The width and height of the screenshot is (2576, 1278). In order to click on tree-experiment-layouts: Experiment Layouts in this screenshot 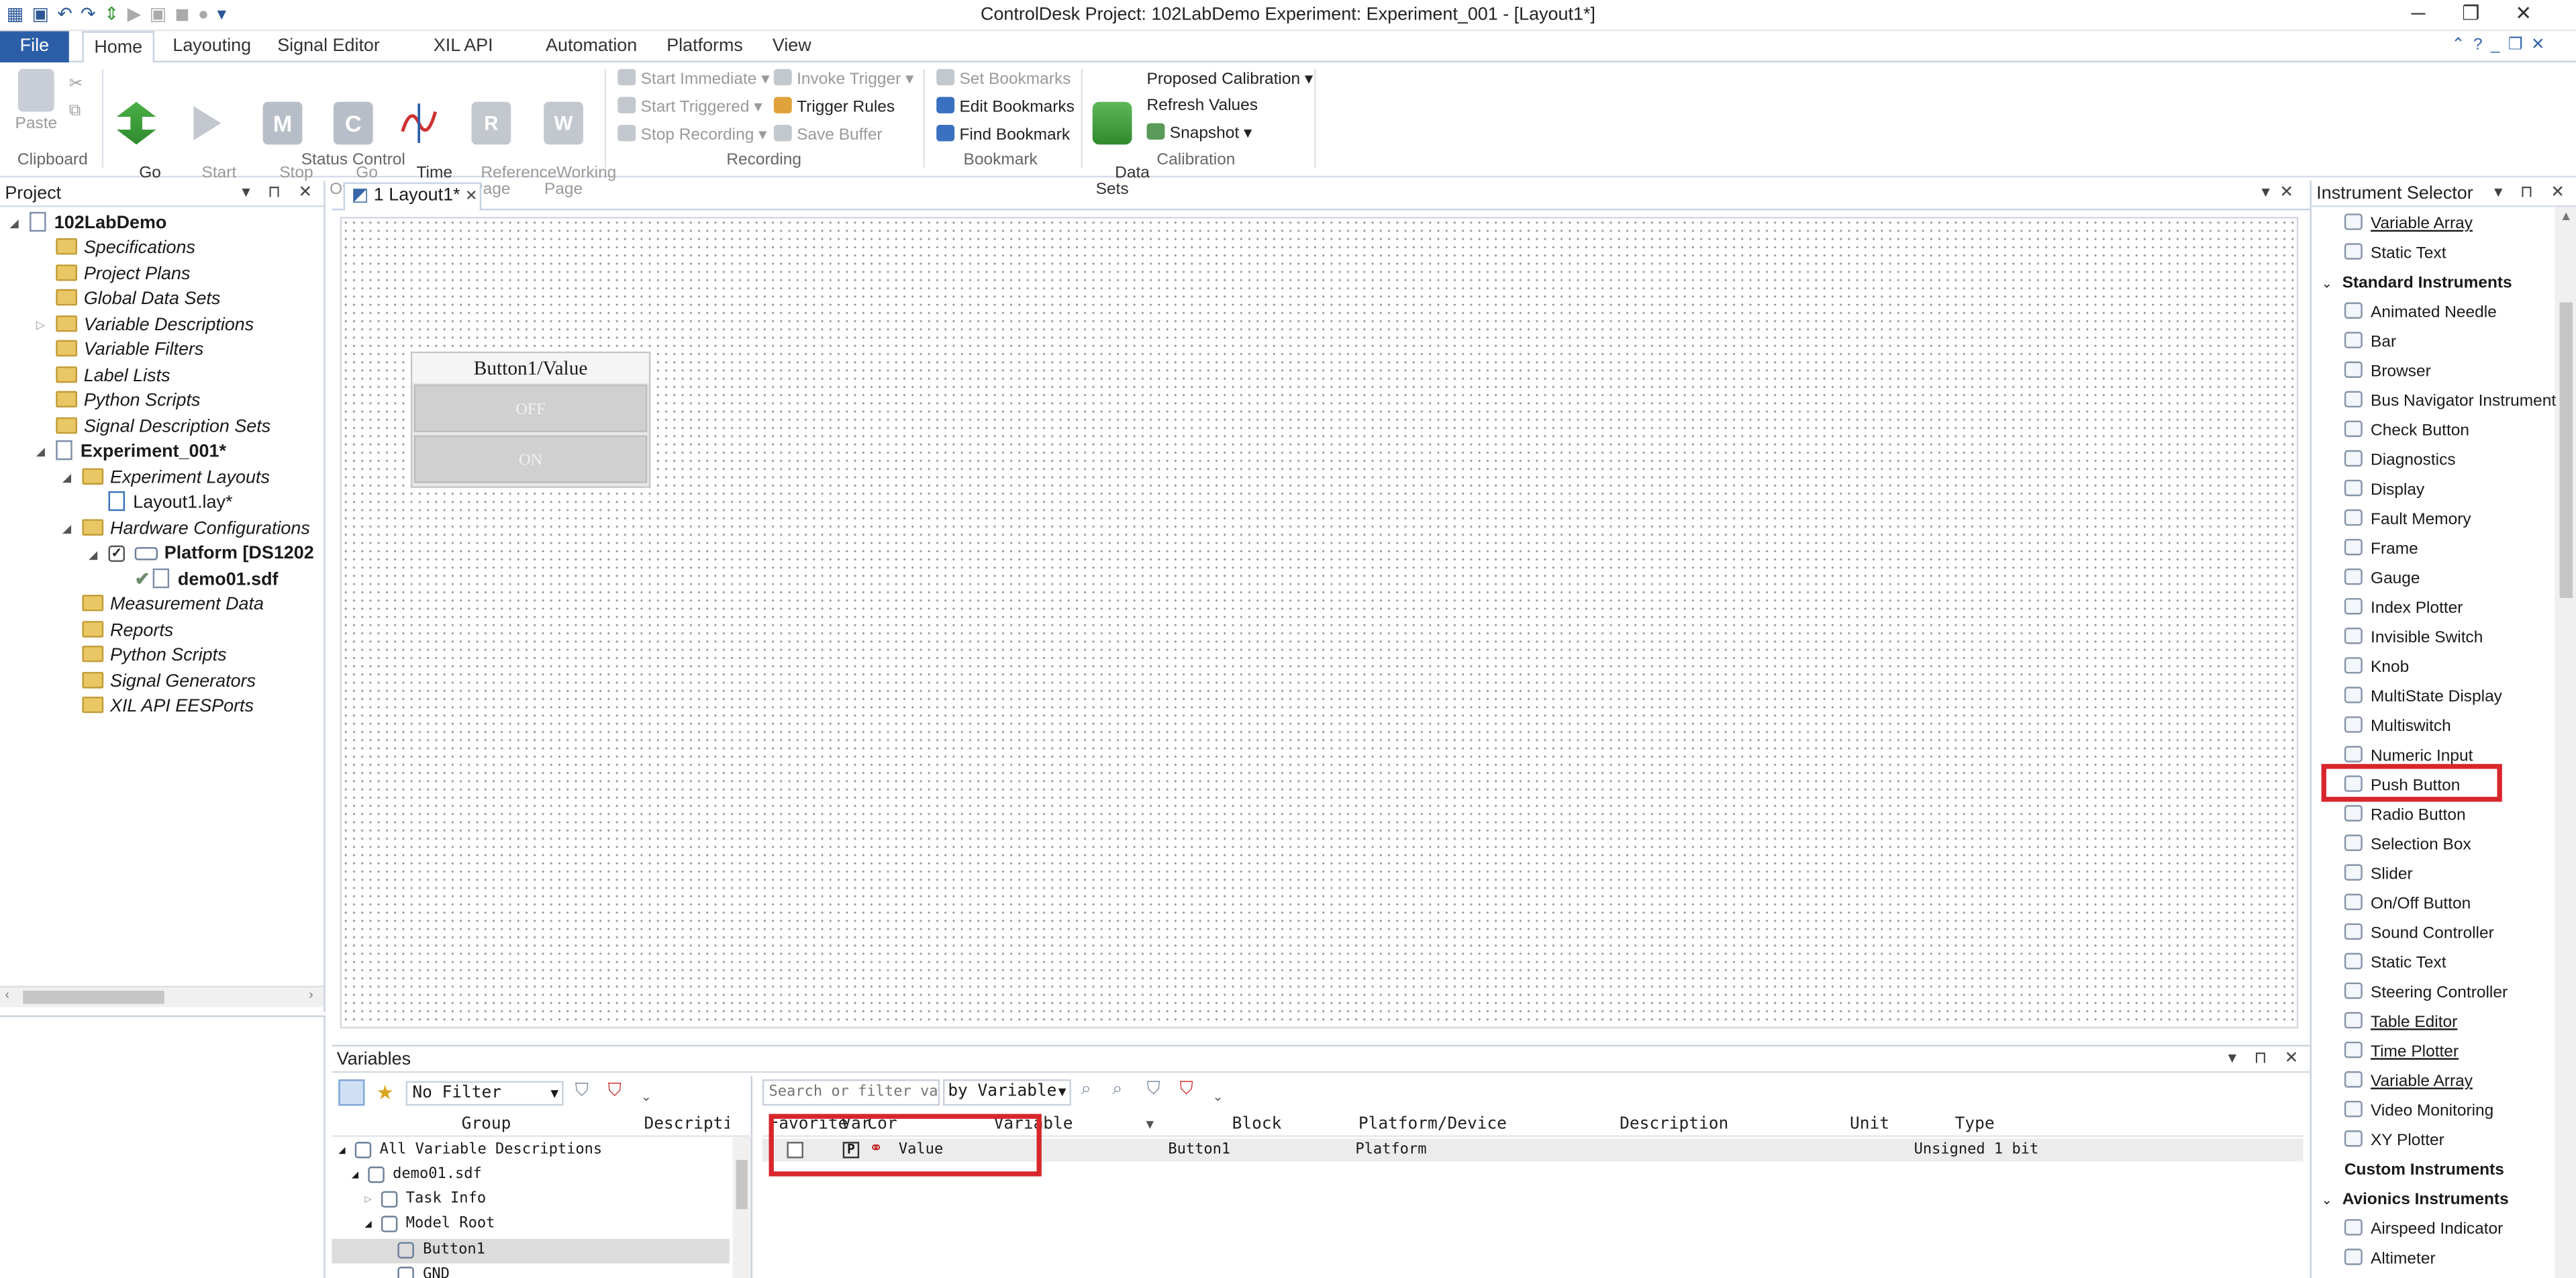, I will do `click(176, 478)`.